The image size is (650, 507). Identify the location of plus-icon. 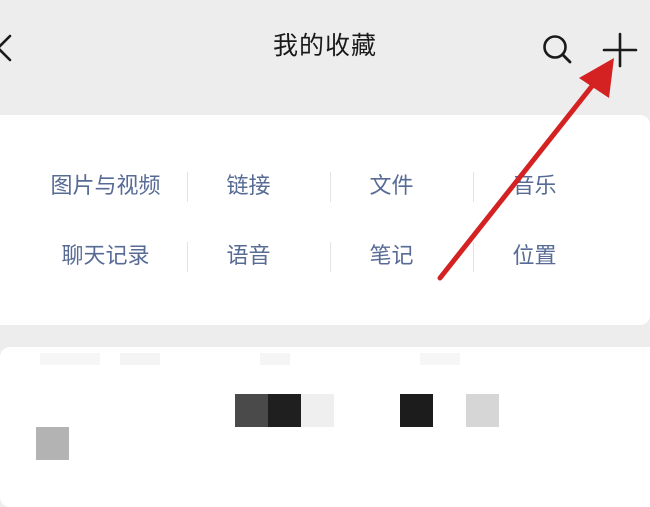
(620, 50).